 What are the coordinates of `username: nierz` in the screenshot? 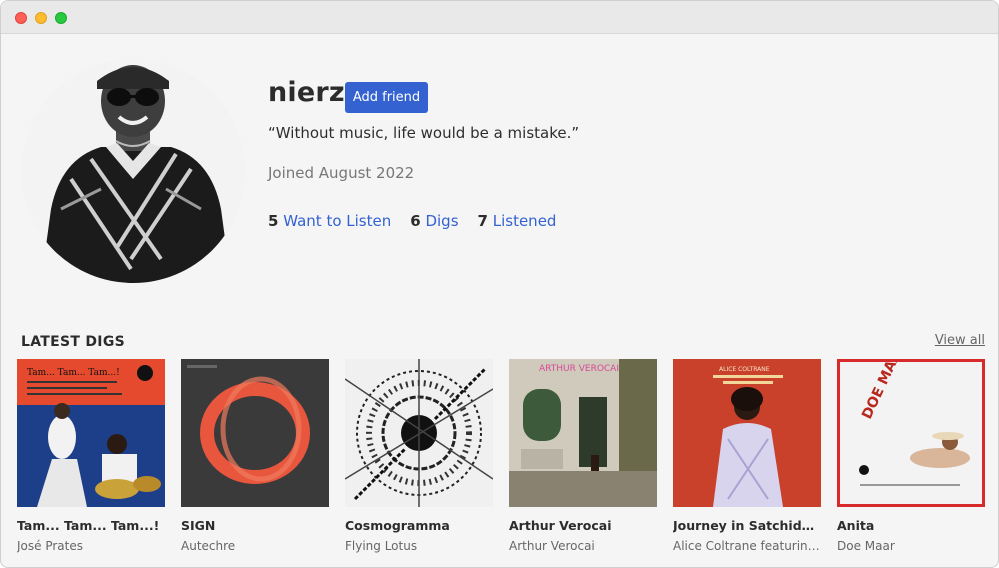 It's located at (306, 92).